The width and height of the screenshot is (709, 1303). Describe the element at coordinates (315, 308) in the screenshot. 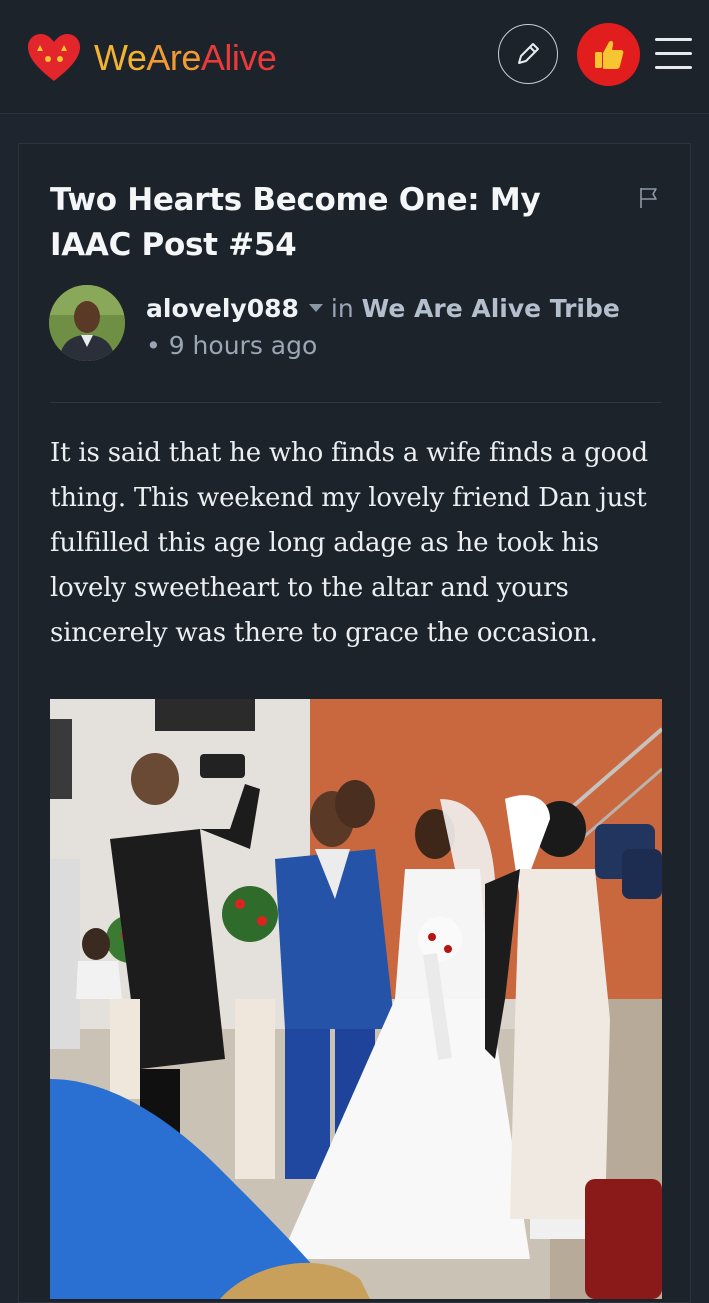

I see `chevron-down-icon` at that location.